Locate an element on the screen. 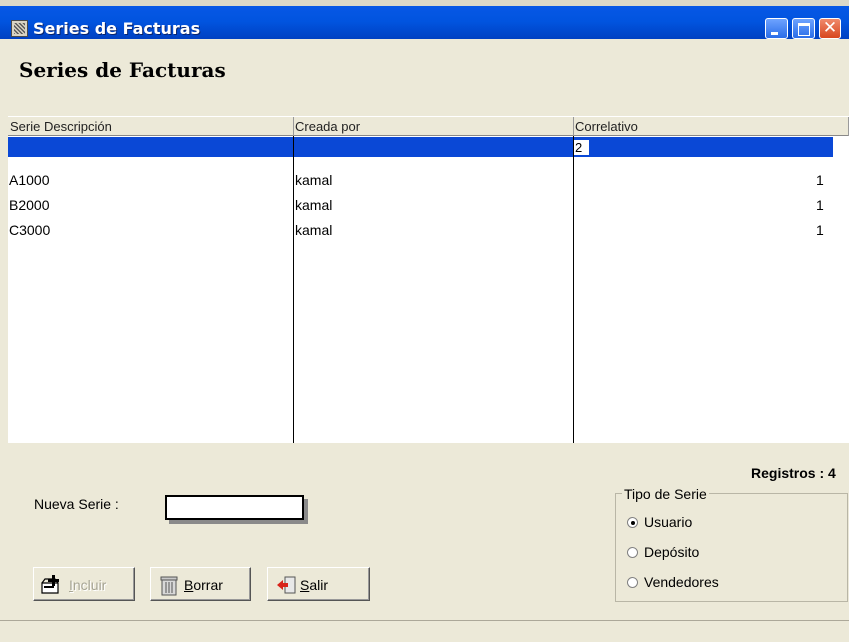 The image size is (849, 642). title-bar: Series de Facturas ✕ is located at coordinates (424, 19).